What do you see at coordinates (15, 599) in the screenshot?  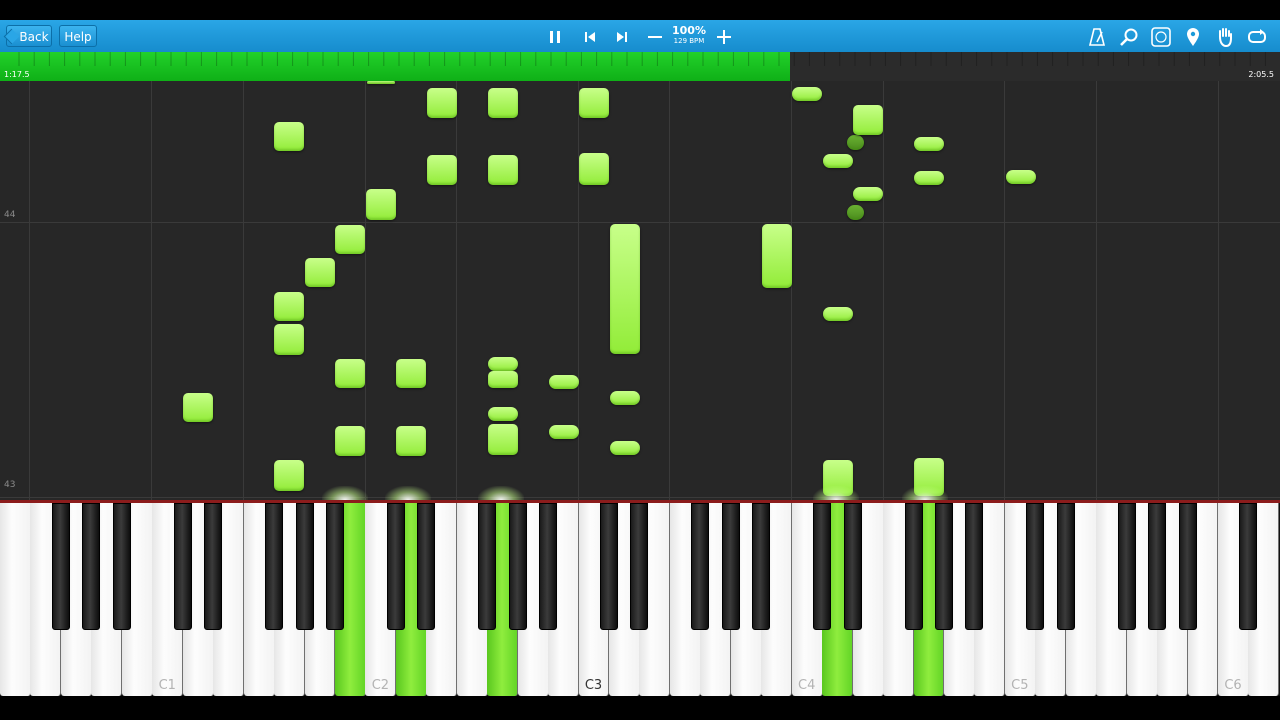 I see `piano-white-key` at bounding box center [15, 599].